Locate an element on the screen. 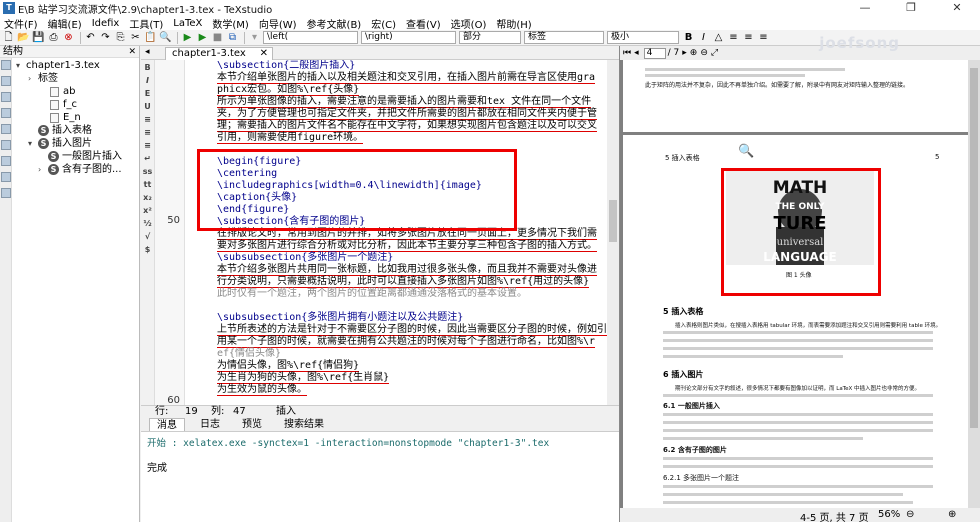 Image resolution: width=980 pixels, height=522 pixels. pdf-prev-page-icon: ◂ is located at coordinates (636, 53).